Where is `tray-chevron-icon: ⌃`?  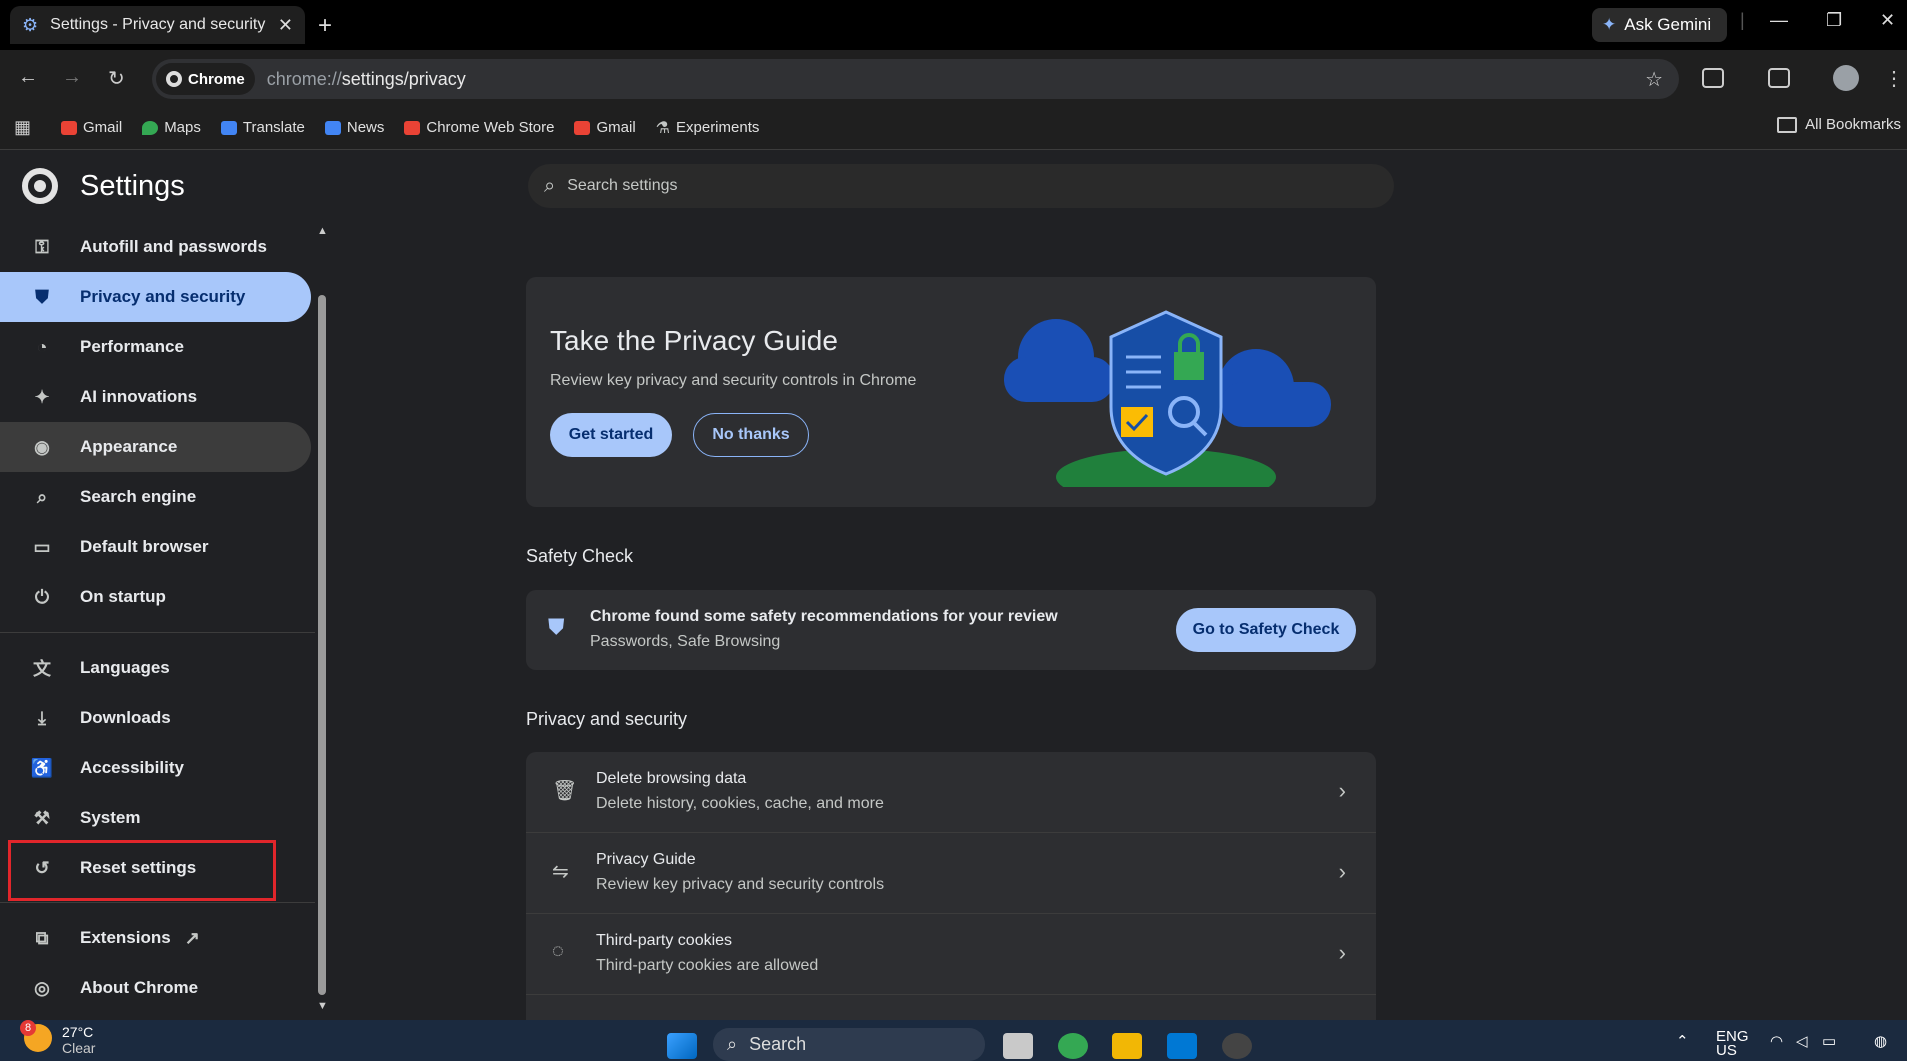
tray-chevron-icon: ⌃ is located at coordinates (1682, 1041).